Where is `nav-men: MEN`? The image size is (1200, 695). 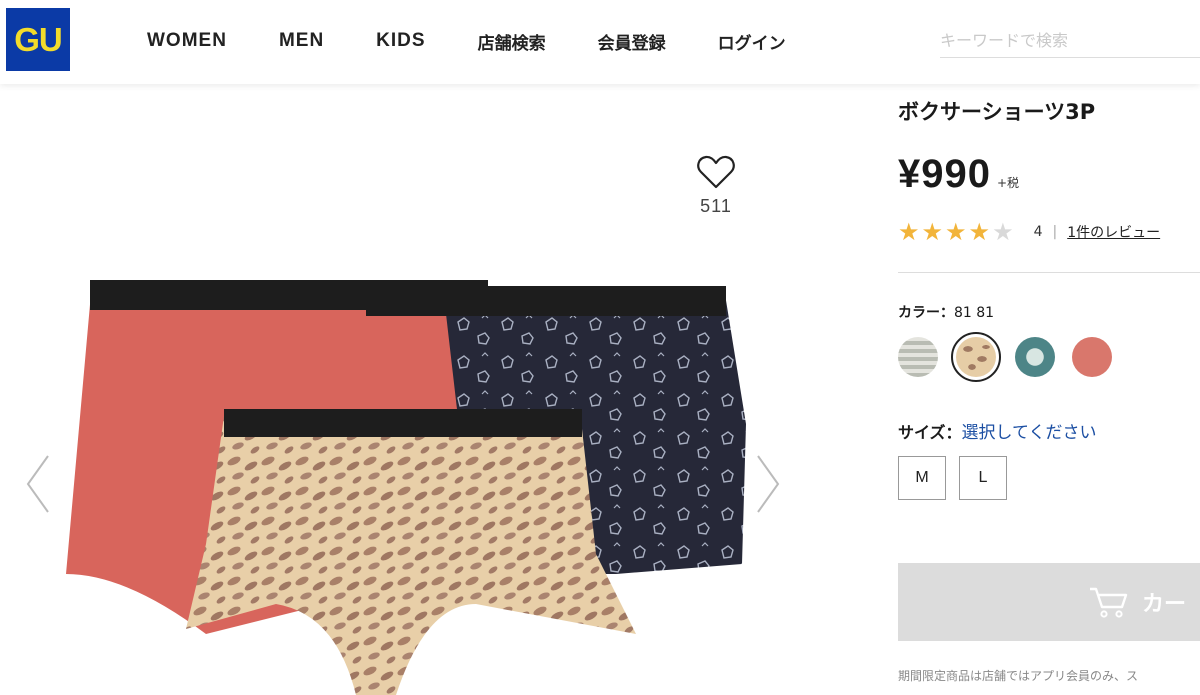 nav-men: MEN is located at coordinates (301, 41).